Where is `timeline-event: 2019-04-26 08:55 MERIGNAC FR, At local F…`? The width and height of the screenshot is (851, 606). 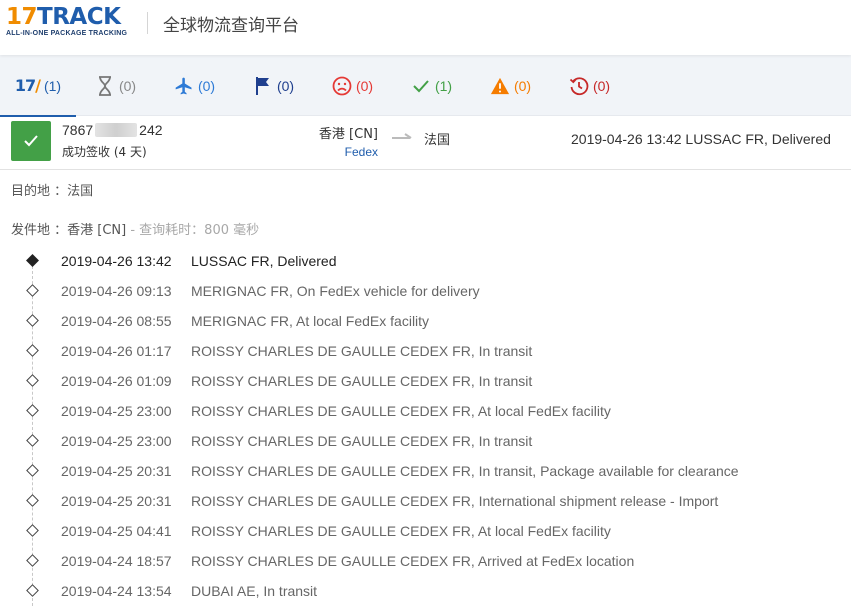
timeline-event: 2019-04-26 08:55 MERIGNAC FR, At local F… is located at coordinates (425, 321).